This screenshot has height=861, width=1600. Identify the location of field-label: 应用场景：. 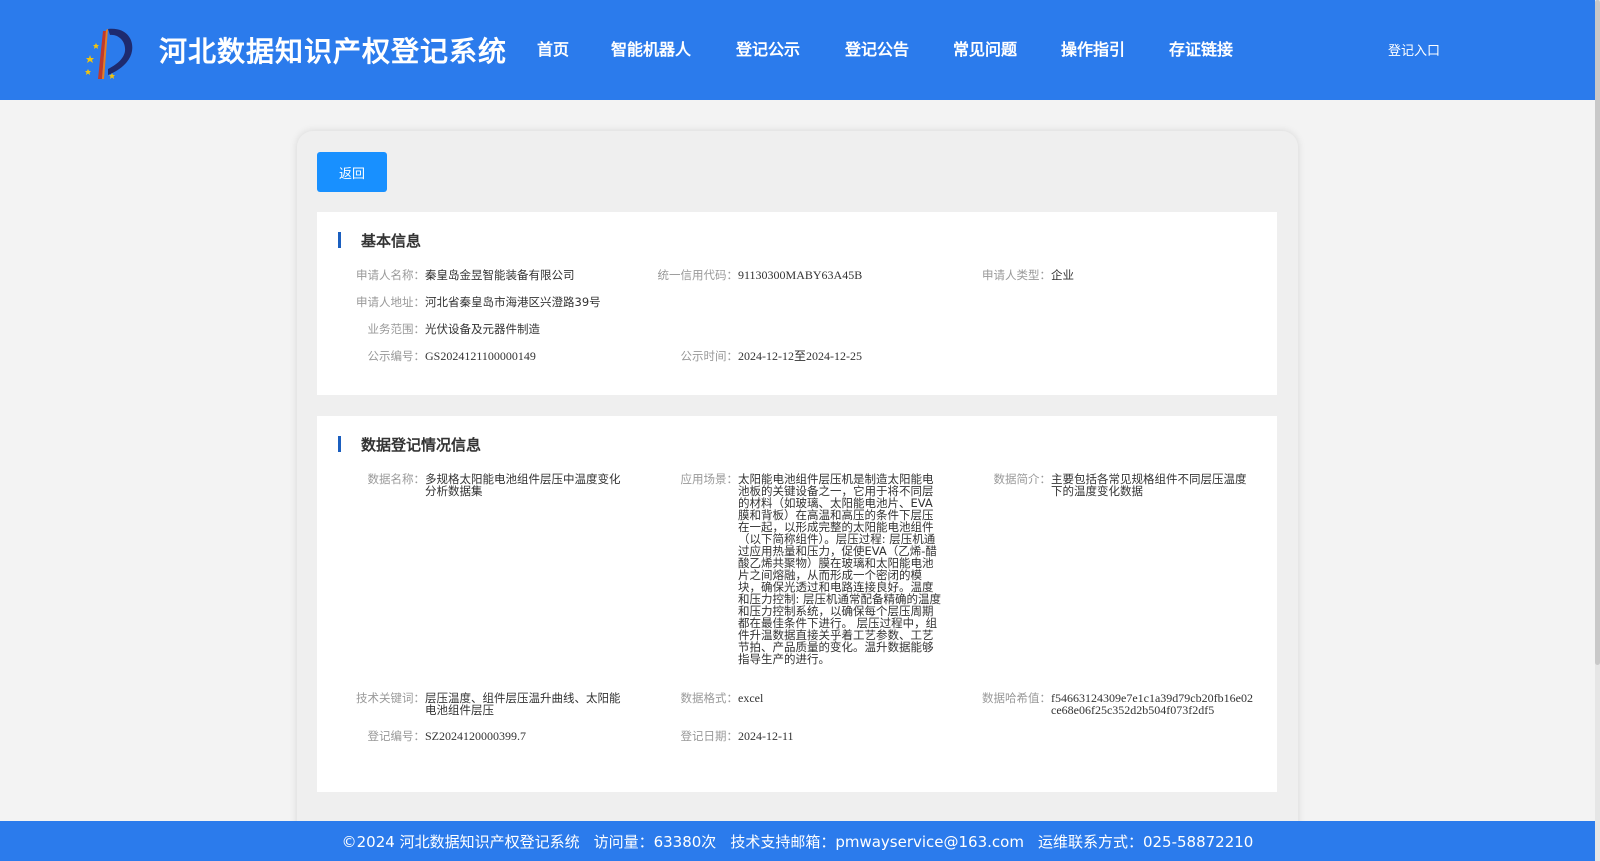
(709, 479).